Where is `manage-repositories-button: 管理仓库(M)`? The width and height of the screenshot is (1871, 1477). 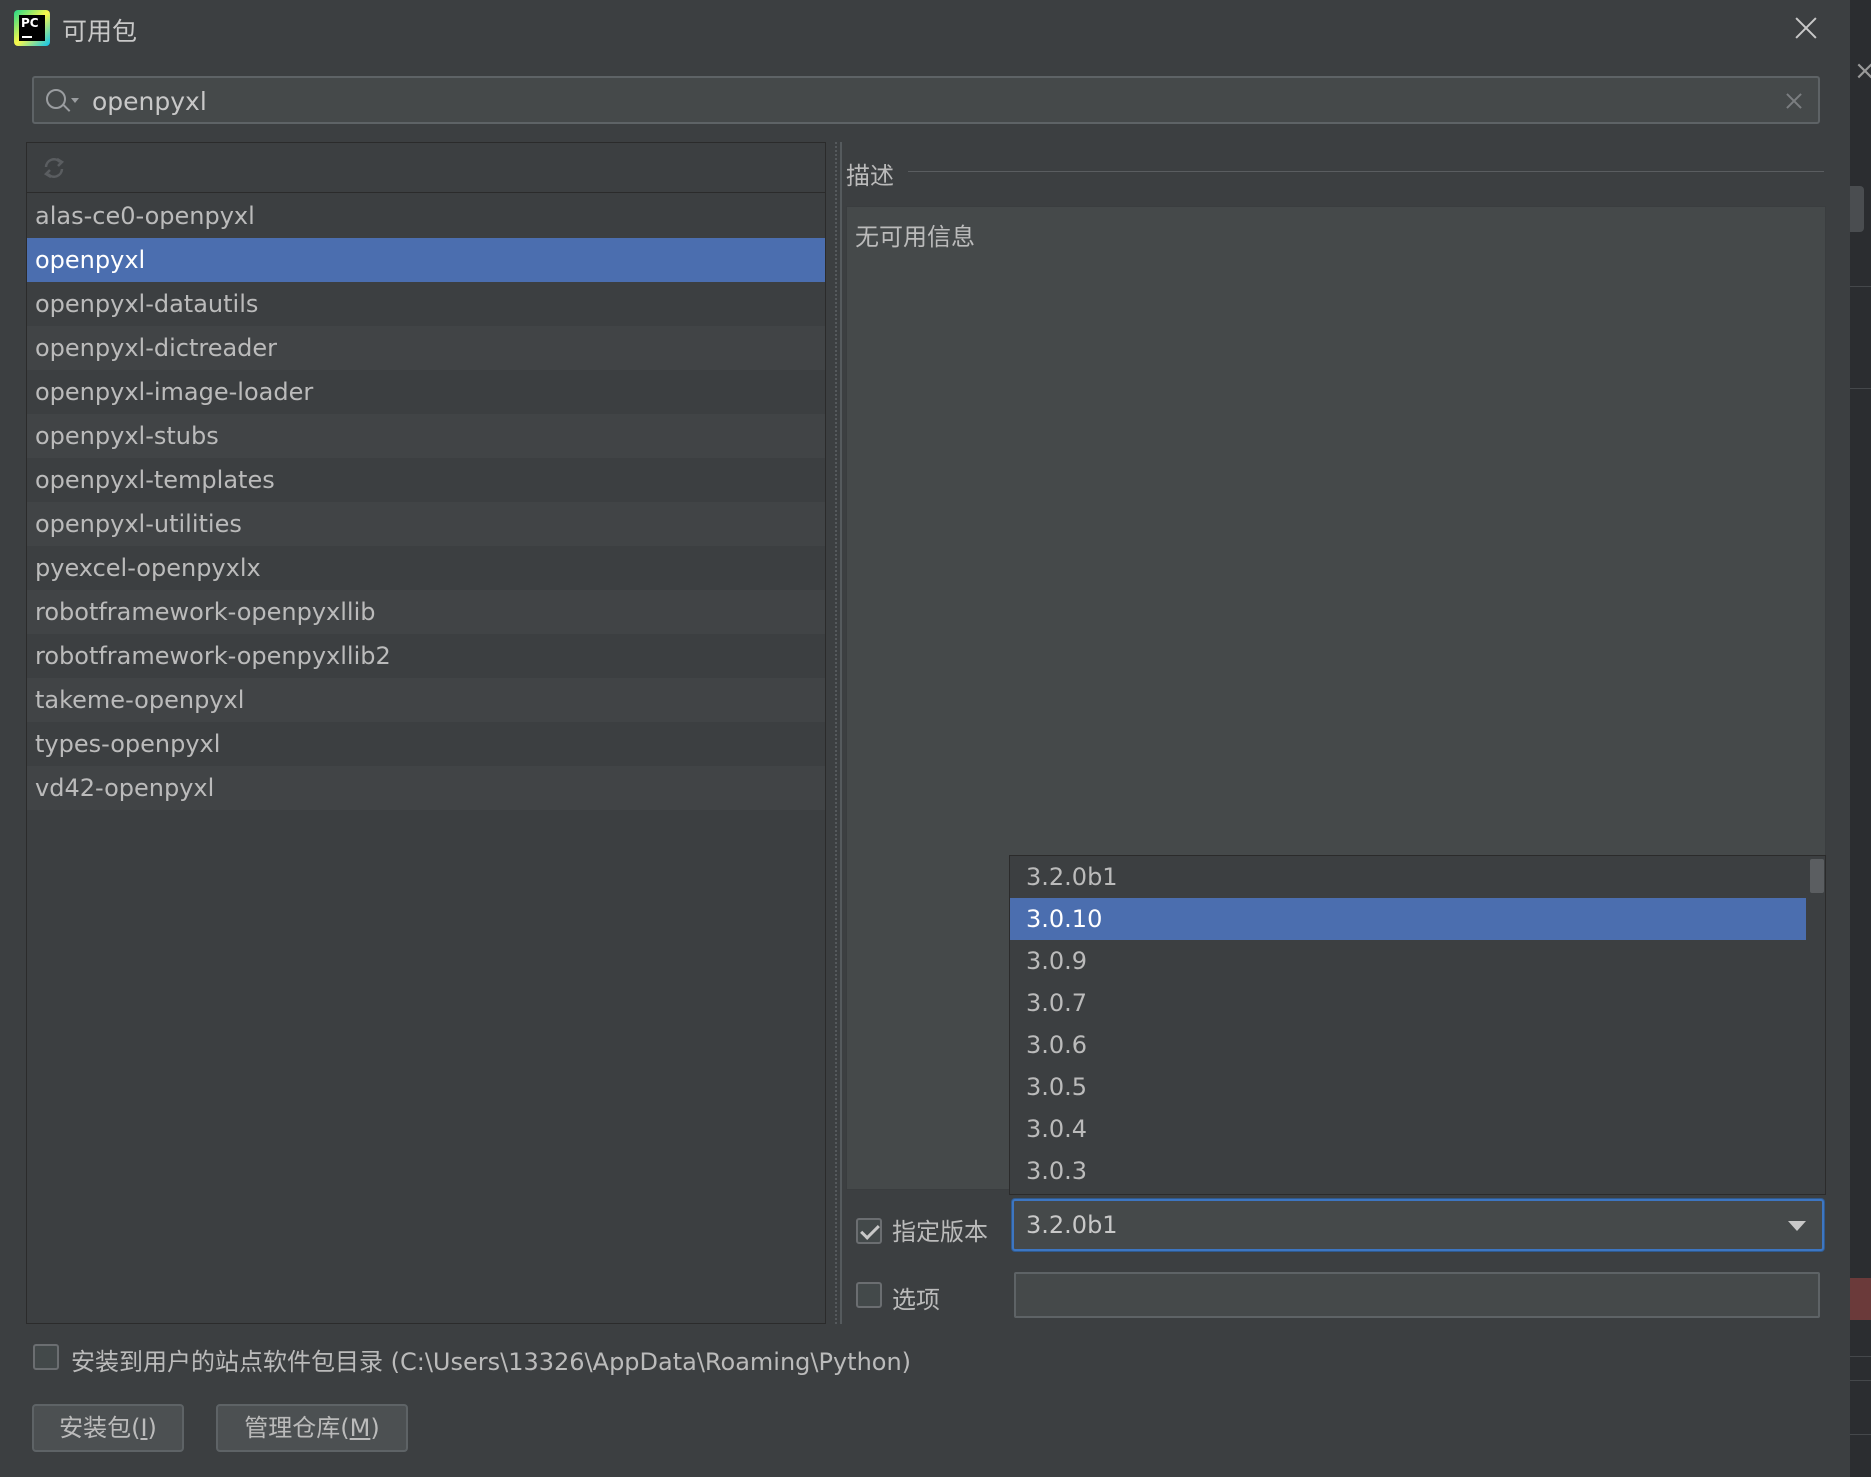
manage-repositories-button: 管理仓库(M) is located at coordinates (312, 1428).